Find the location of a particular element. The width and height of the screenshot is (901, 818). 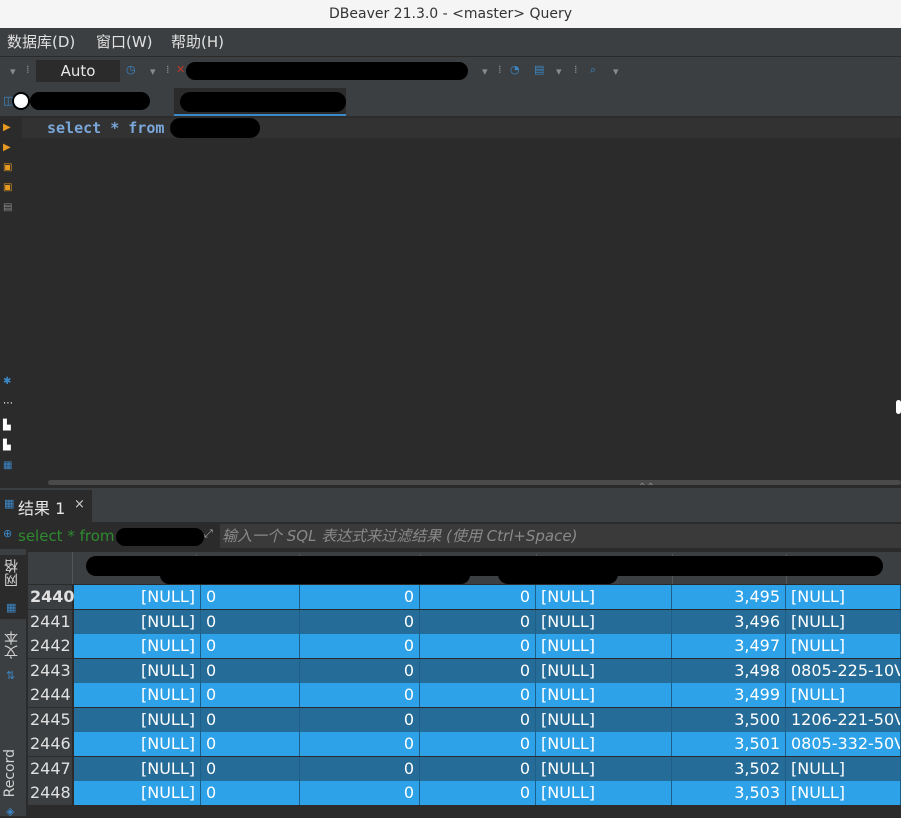

execute-script-icon: ▣ is located at coordinates (8, 168).